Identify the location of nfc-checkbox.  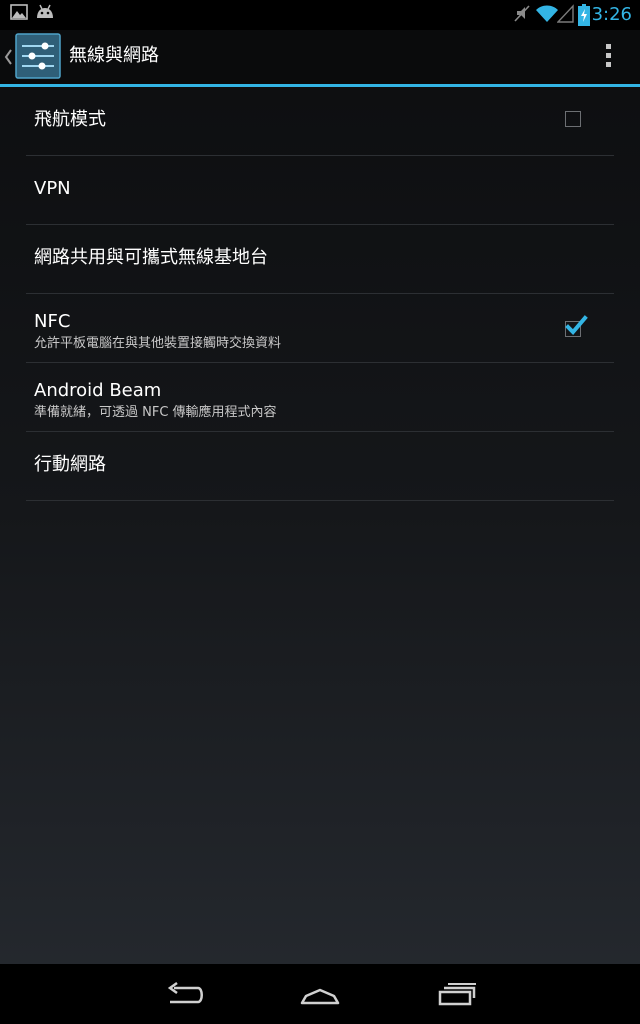
(576, 326).